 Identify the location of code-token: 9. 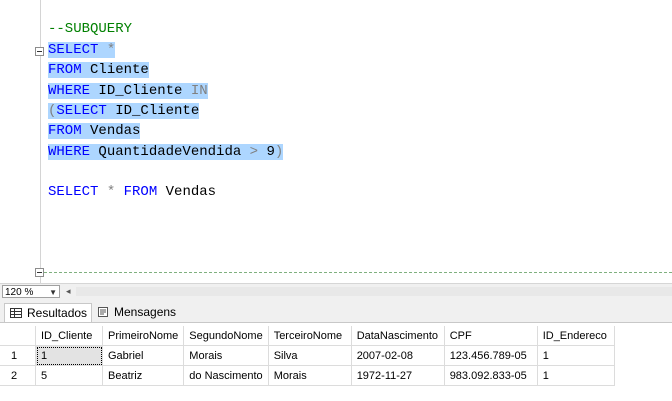
(270, 152).